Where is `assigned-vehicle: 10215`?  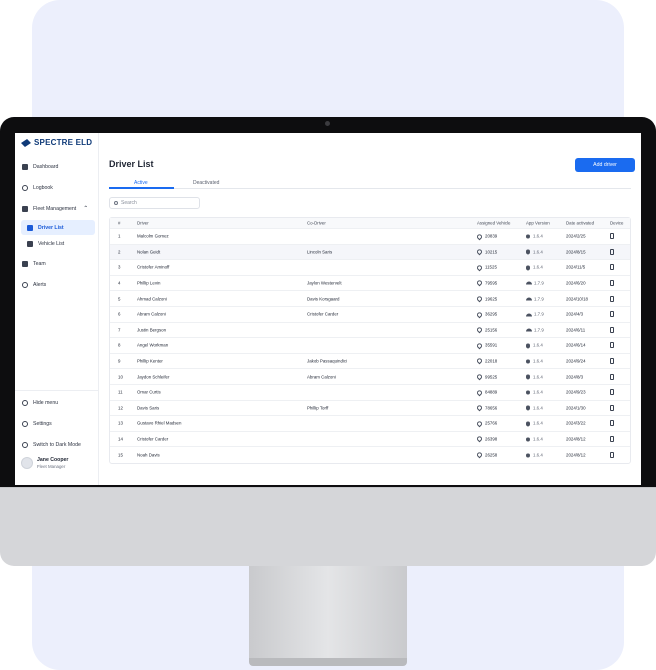
assigned-vehicle: 10215 is located at coordinates (486, 252).